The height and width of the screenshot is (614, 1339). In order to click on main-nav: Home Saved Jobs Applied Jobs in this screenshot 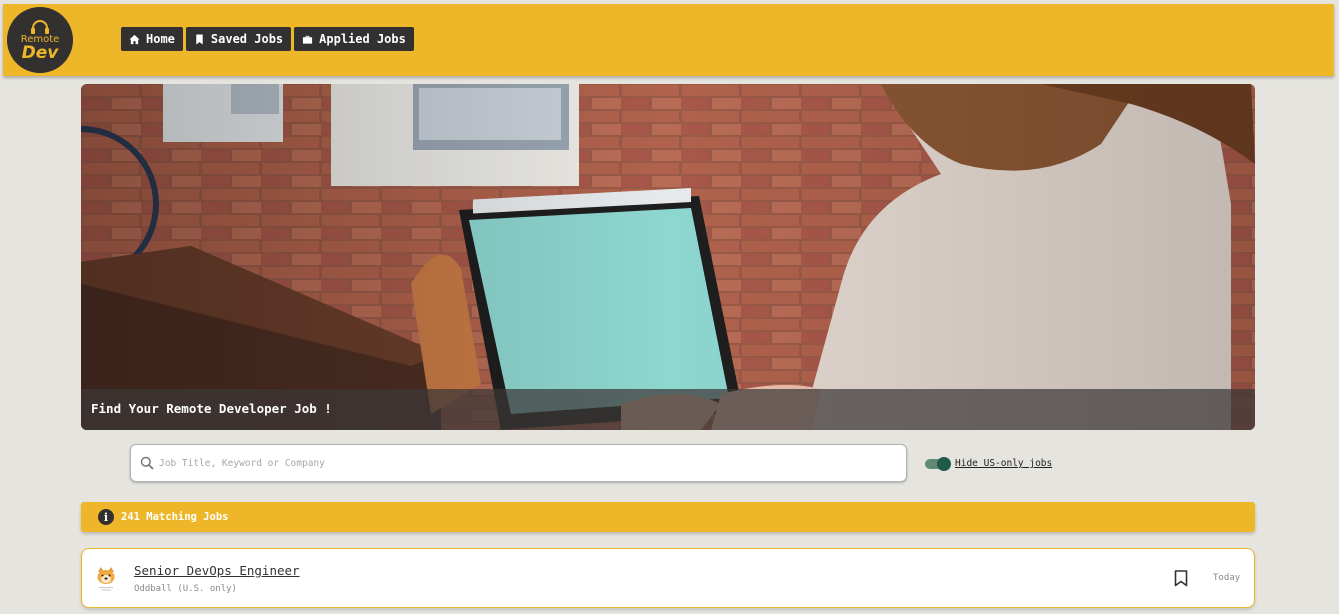, I will do `click(267, 39)`.